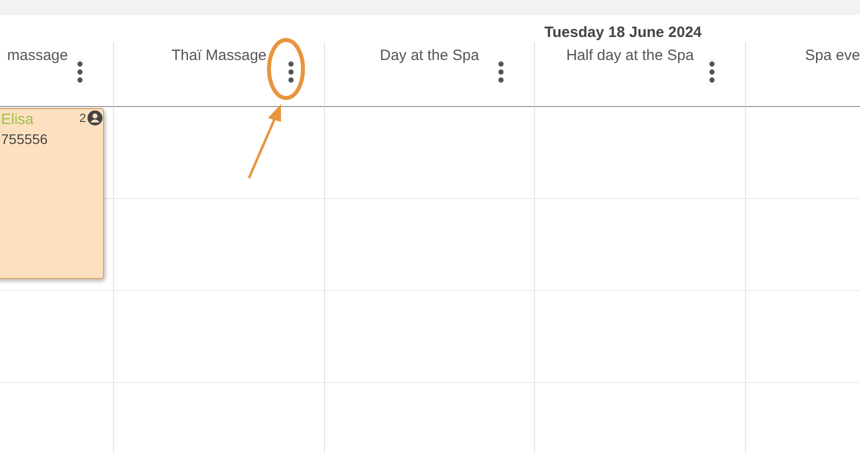  Describe the element at coordinates (25, 139) in the screenshot. I see `client-phone: 755556` at that location.